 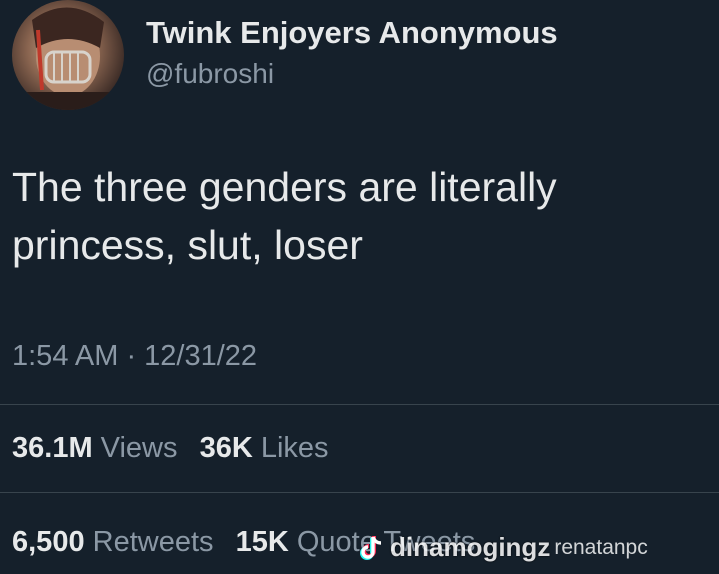 I want to click on views-count: 36.1M, so click(x=52, y=448).